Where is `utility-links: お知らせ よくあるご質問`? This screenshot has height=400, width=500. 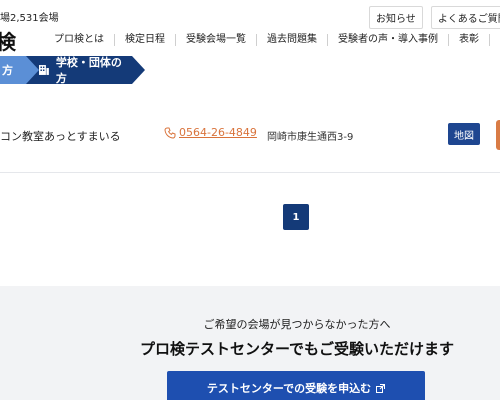 utility-links: お知らせ よくあるご質問 is located at coordinates (434, 17).